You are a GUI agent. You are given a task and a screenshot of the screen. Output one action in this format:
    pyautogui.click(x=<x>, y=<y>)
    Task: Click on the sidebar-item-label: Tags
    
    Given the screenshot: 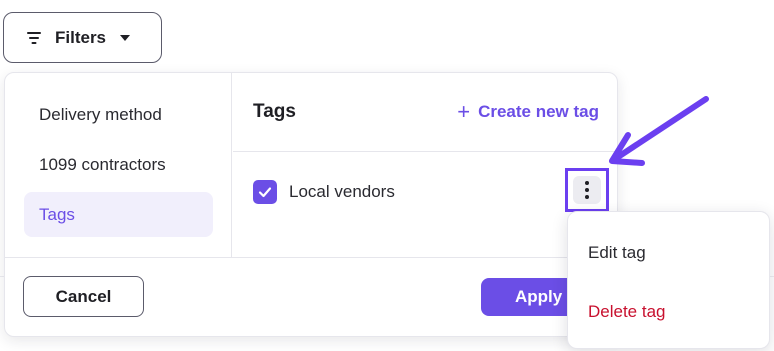 What is the action you would take?
    pyautogui.click(x=57, y=214)
    